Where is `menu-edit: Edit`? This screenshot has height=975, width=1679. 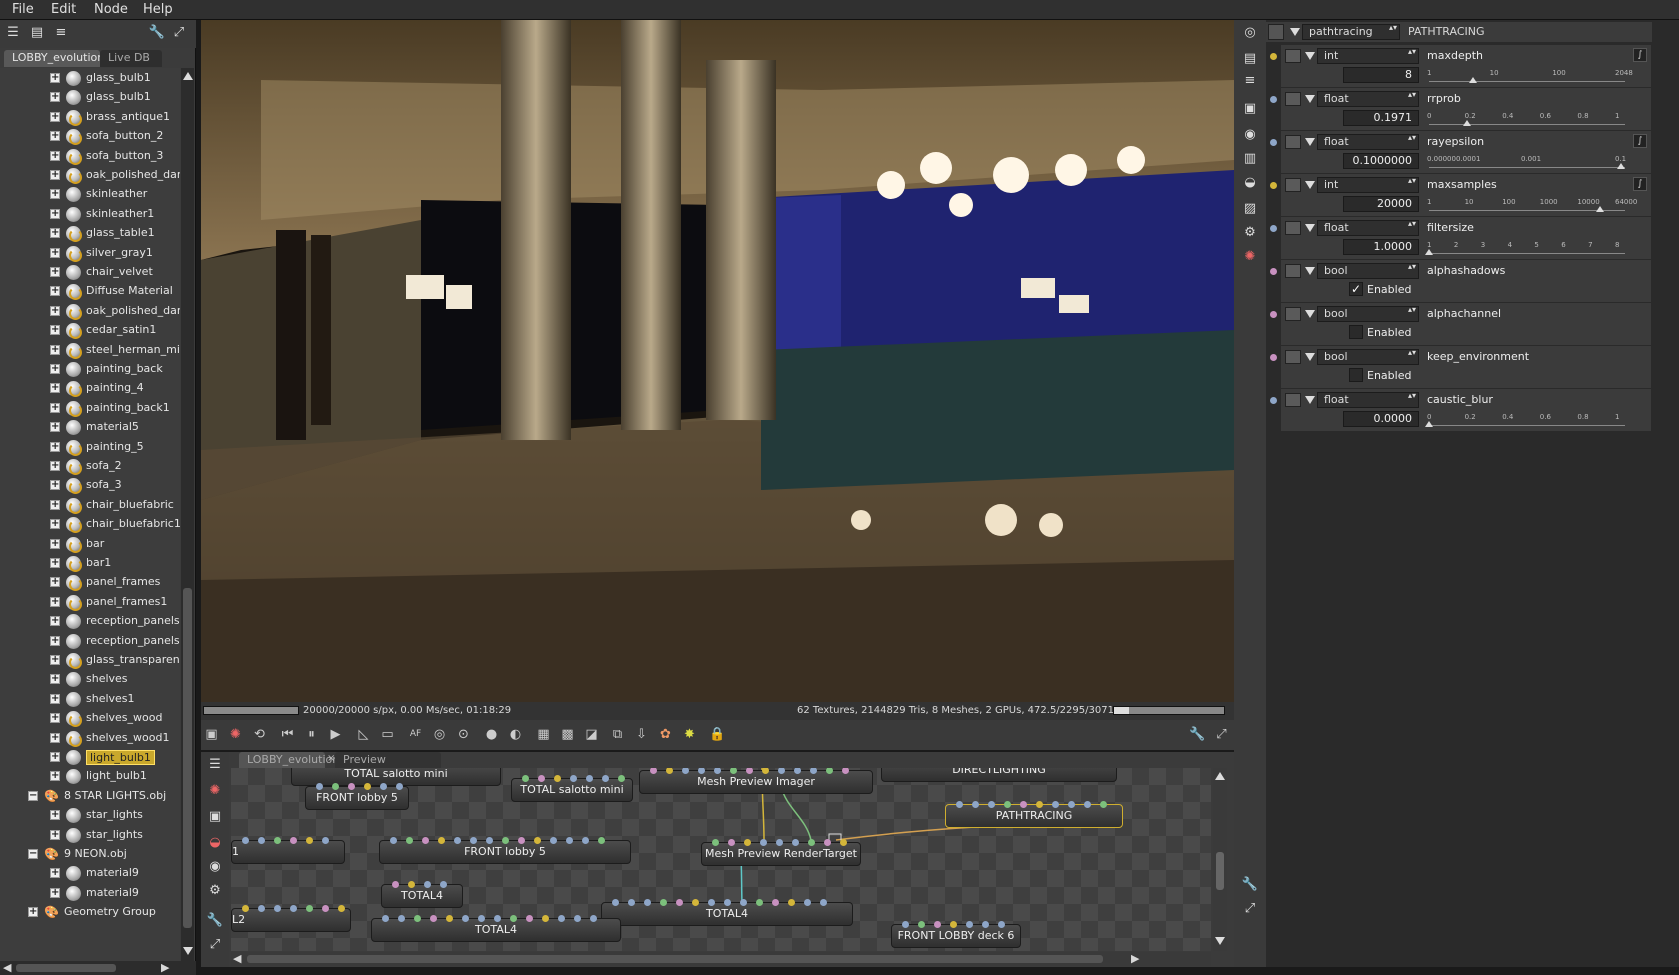 menu-edit: Edit is located at coordinates (63, 9).